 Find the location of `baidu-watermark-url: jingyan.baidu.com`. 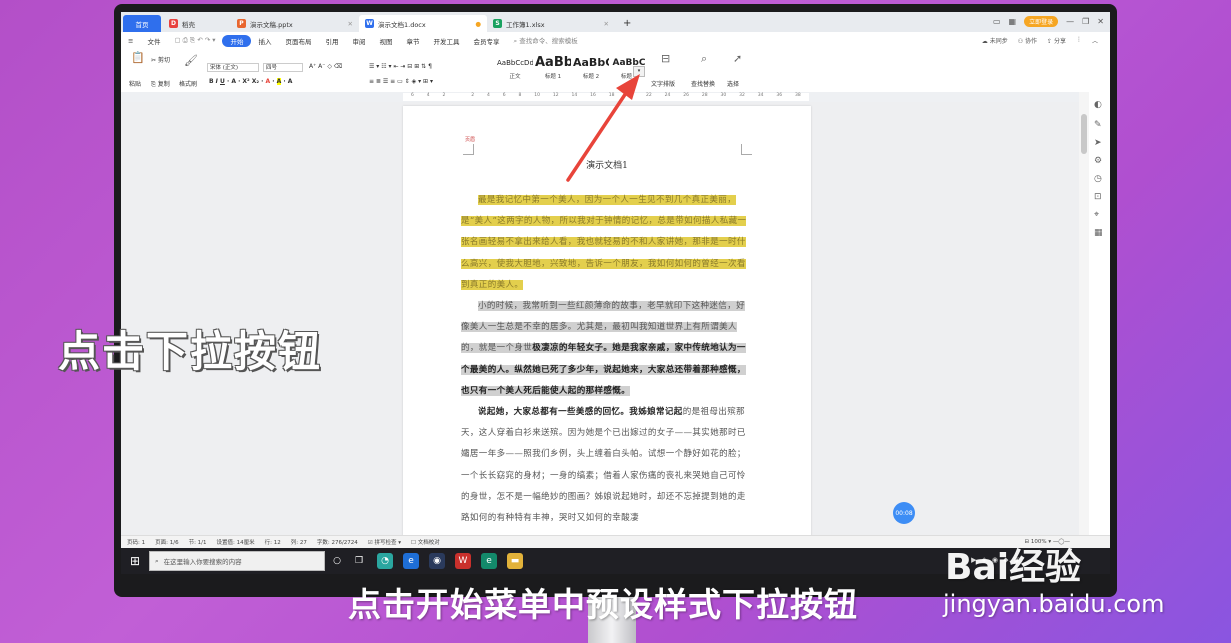

baidu-watermark-url: jingyan.baidu.com is located at coordinates (1054, 604).